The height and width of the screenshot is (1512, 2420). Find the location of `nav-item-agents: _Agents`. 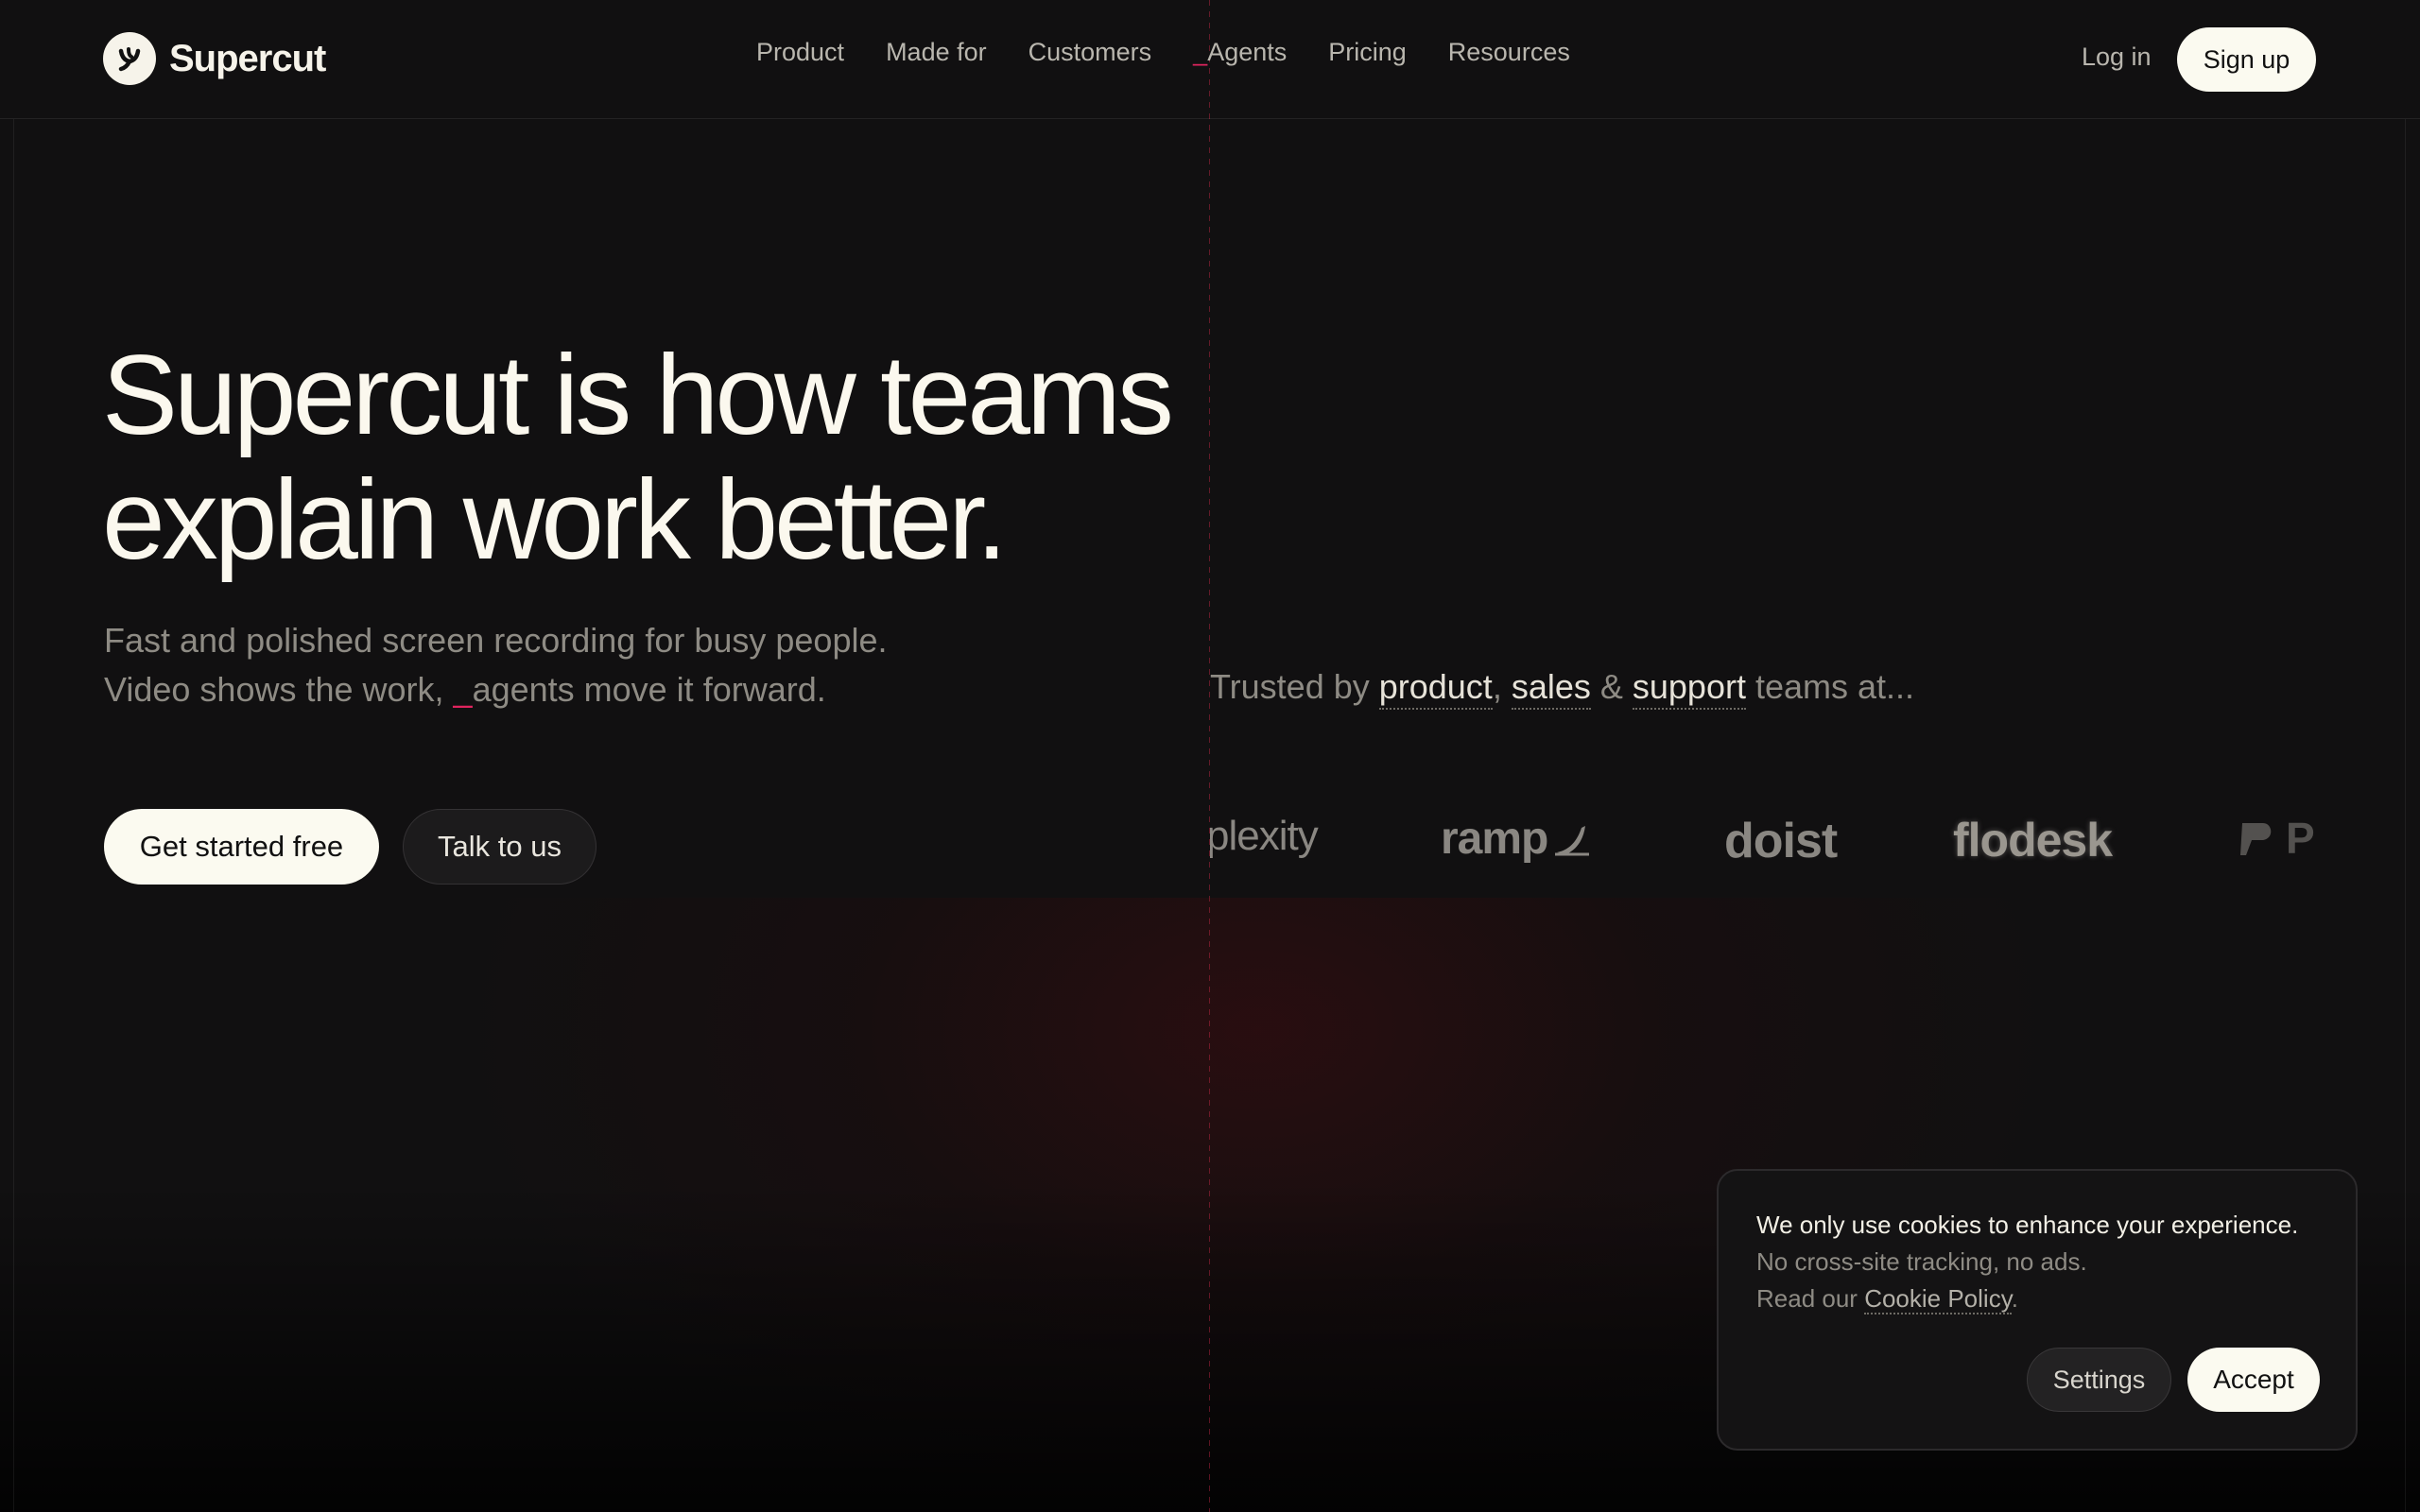

nav-item-agents: _Agents is located at coordinates (1240, 52).